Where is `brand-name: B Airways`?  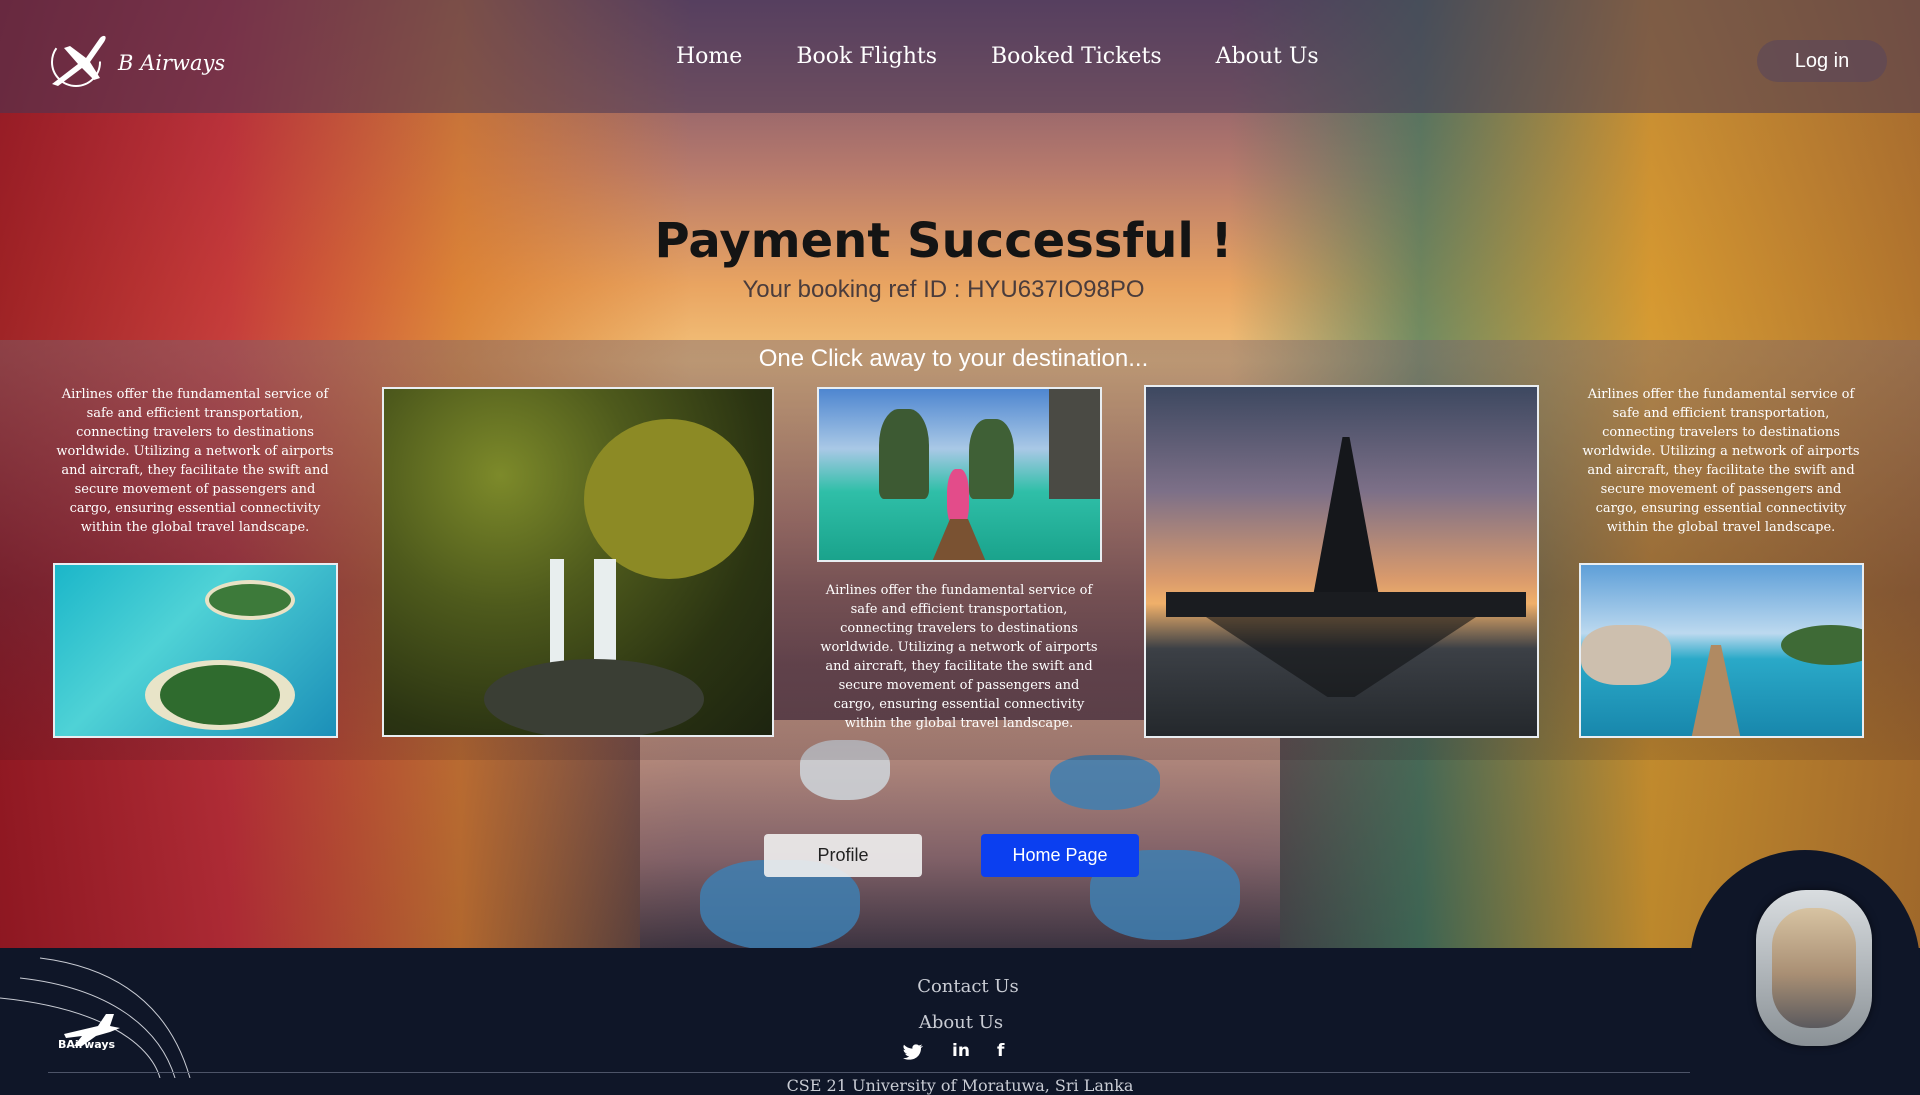 brand-name: B Airways is located at coordinates (172, 63).